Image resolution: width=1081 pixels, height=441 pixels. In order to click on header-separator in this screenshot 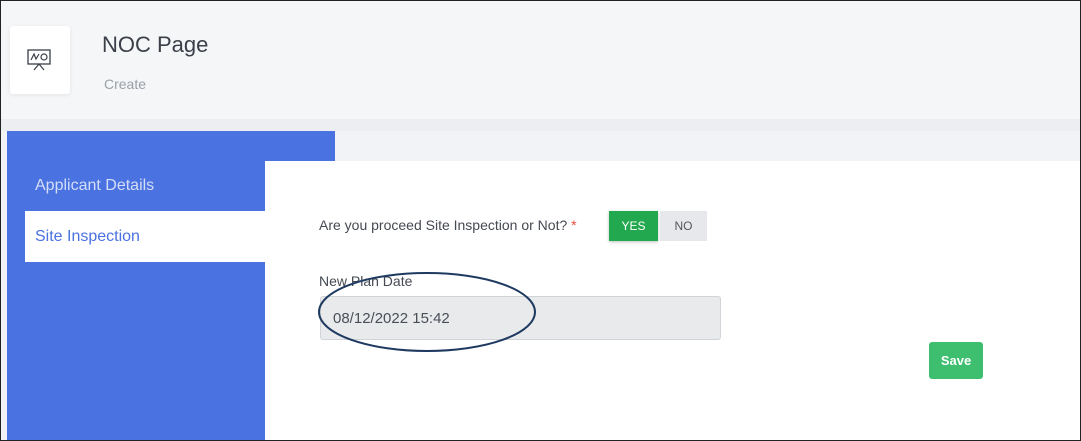, I will do `click(540, 125)`.